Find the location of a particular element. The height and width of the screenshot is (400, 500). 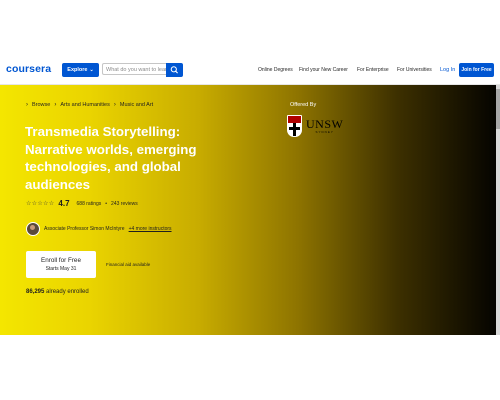

chevron-down-icon: ⌄ is located at coordinates (91, 70).